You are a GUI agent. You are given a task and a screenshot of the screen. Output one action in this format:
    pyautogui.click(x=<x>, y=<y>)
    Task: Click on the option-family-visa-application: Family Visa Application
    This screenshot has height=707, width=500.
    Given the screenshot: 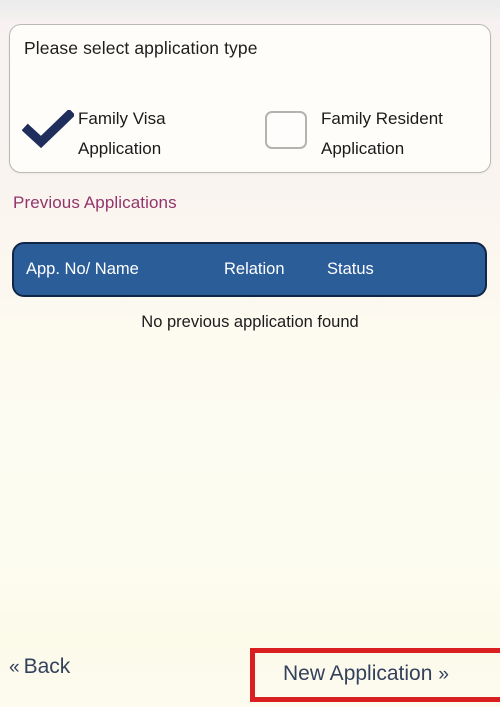 What is the action you would take?
    pyautogui.click(x=94, y=134)
    